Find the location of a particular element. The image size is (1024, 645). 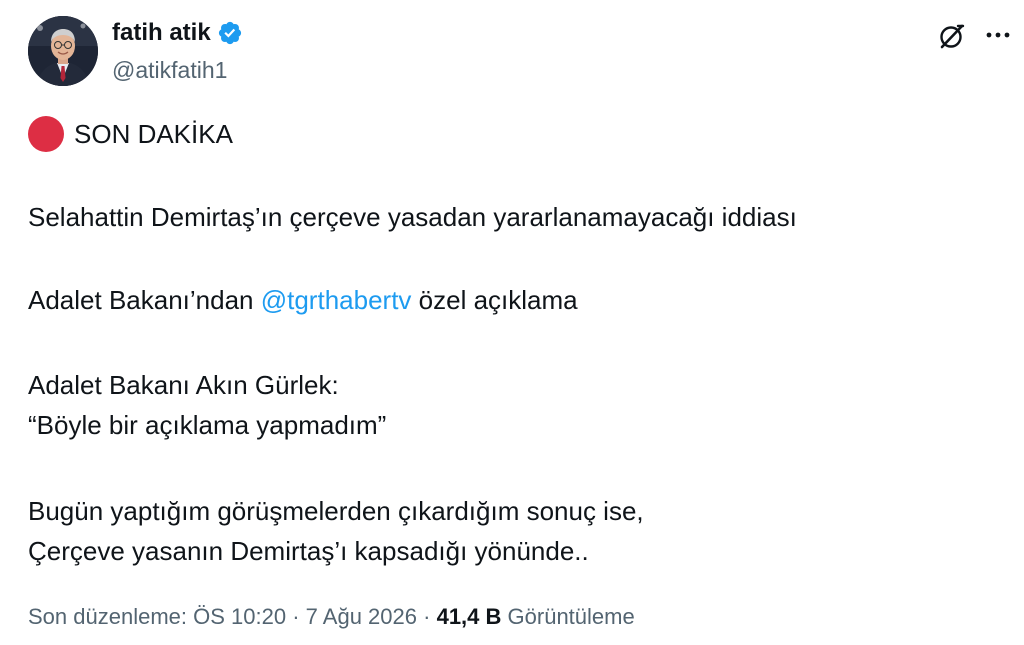

tweet-line-2-after: özel açıklama is located at coordinates (494, 300).